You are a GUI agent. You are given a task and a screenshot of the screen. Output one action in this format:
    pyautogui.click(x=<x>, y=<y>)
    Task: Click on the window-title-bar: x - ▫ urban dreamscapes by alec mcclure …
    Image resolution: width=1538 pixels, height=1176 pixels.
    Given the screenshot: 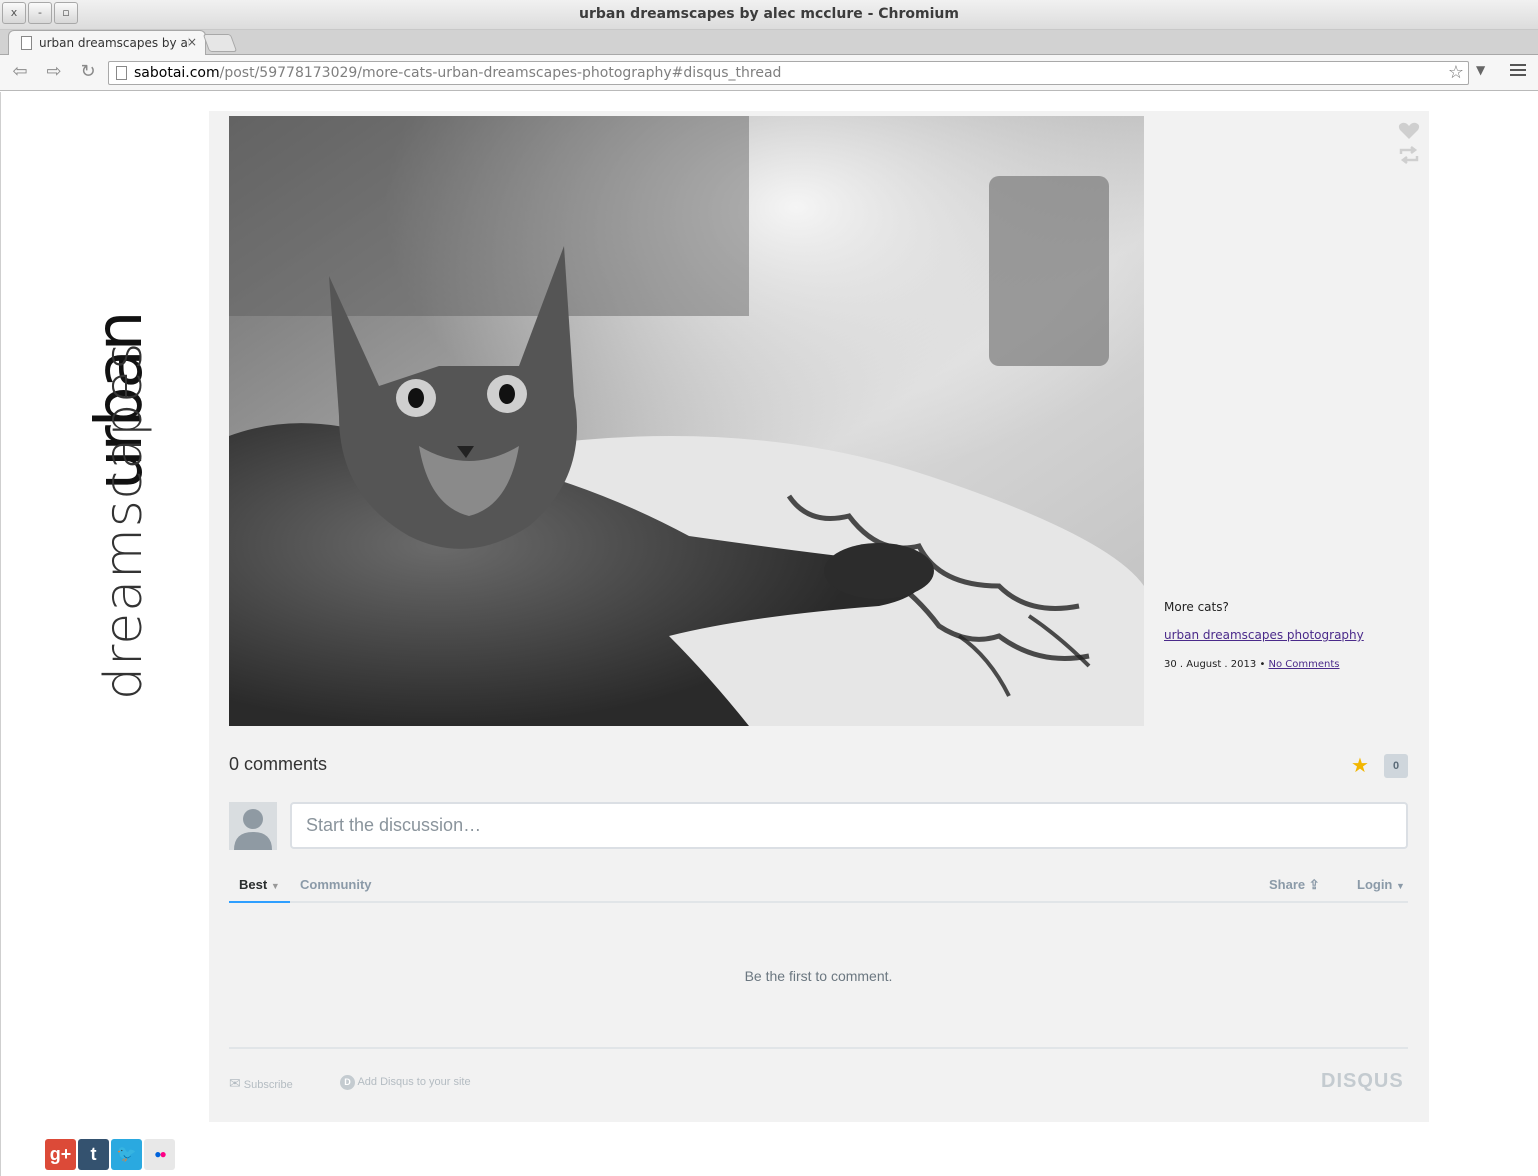 What is the action you would take?
    pyautogui.click(x=769, y=15)
    